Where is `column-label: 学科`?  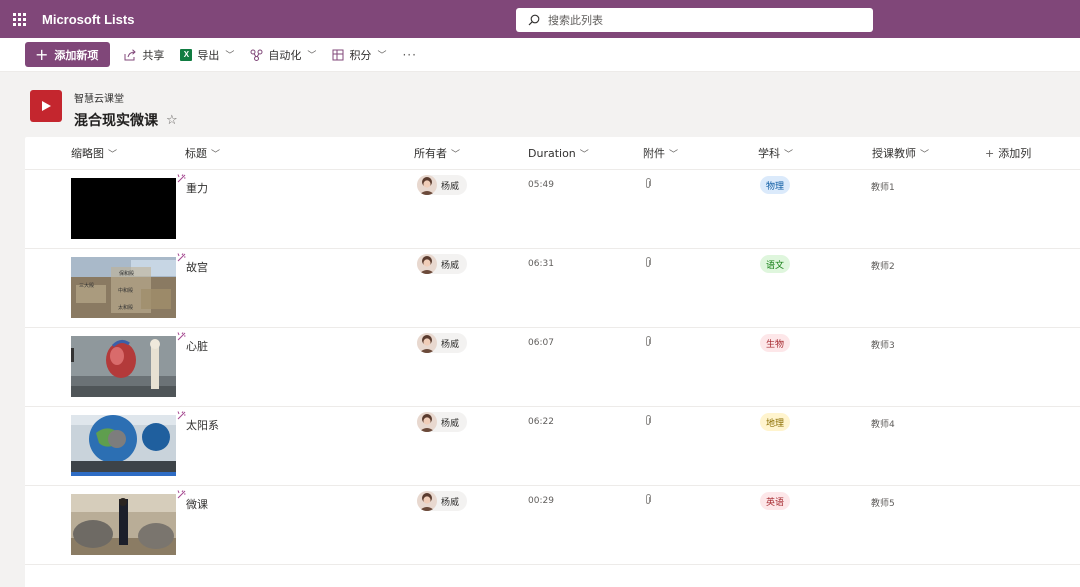
column-label: 学科 is located at coordinates (769, 153).